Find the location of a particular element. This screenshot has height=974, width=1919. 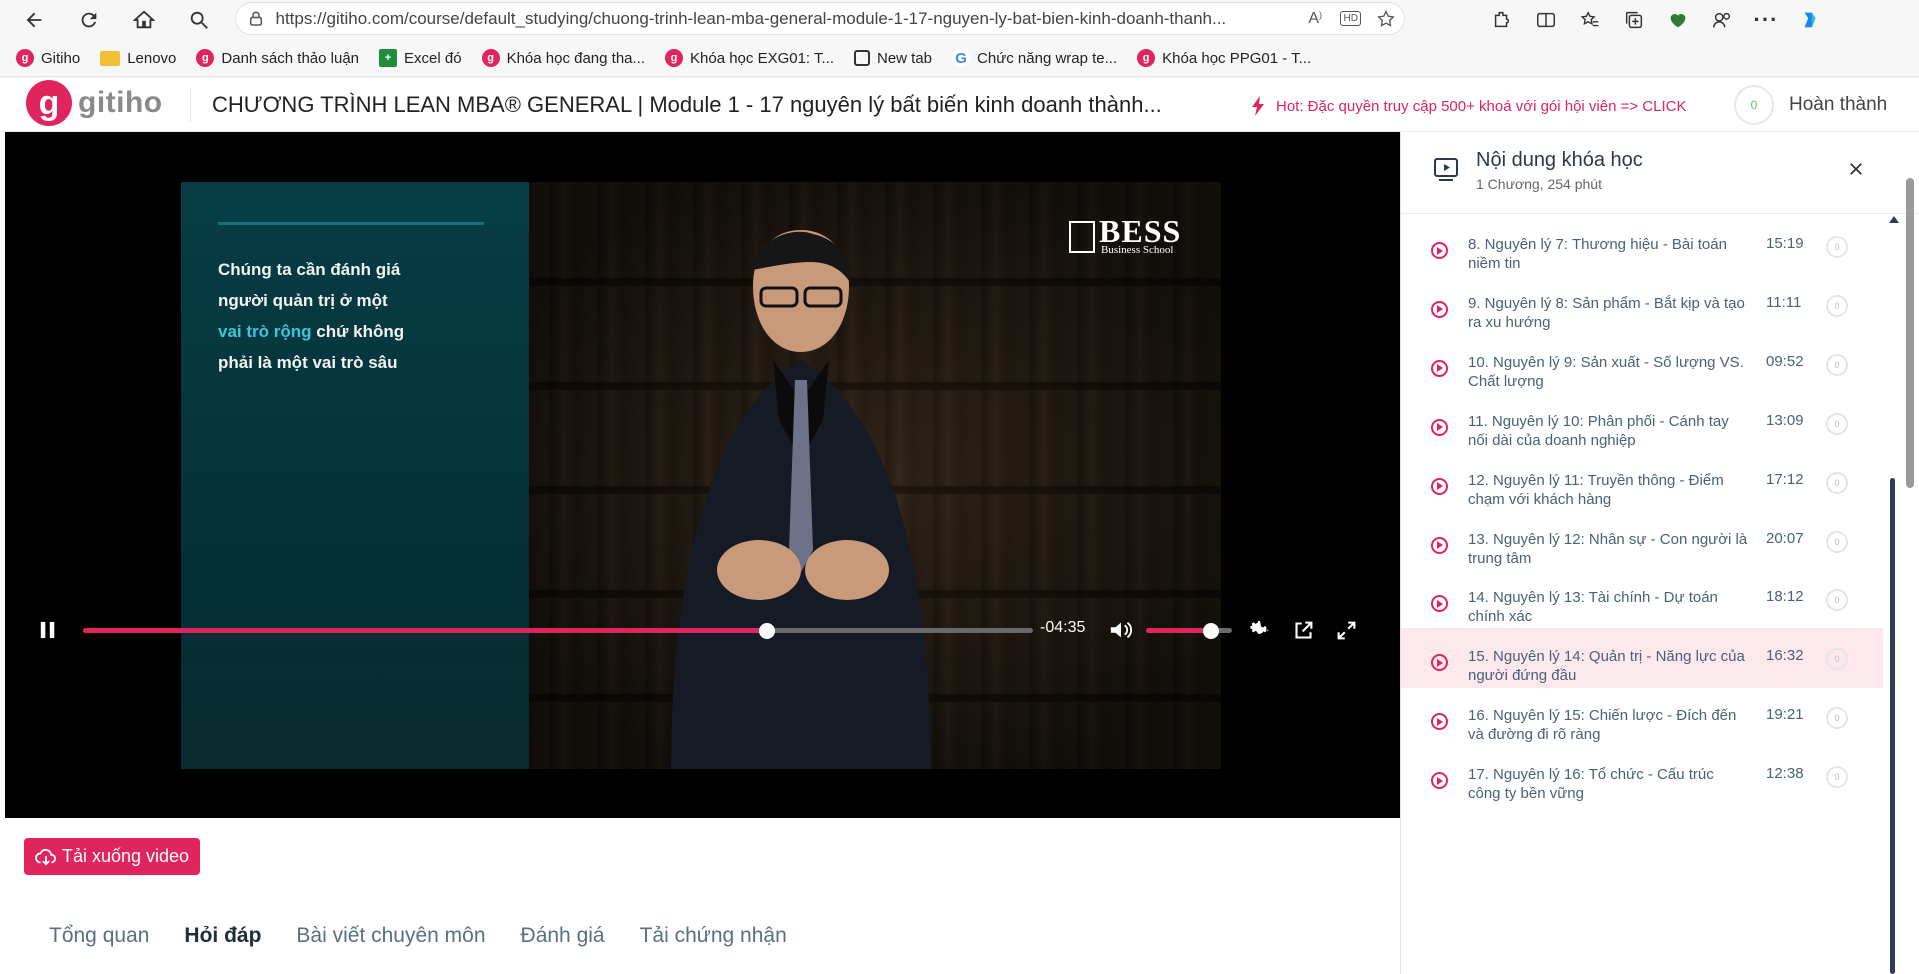

bookmark-item: New tab is located at coordinates (893, 58).